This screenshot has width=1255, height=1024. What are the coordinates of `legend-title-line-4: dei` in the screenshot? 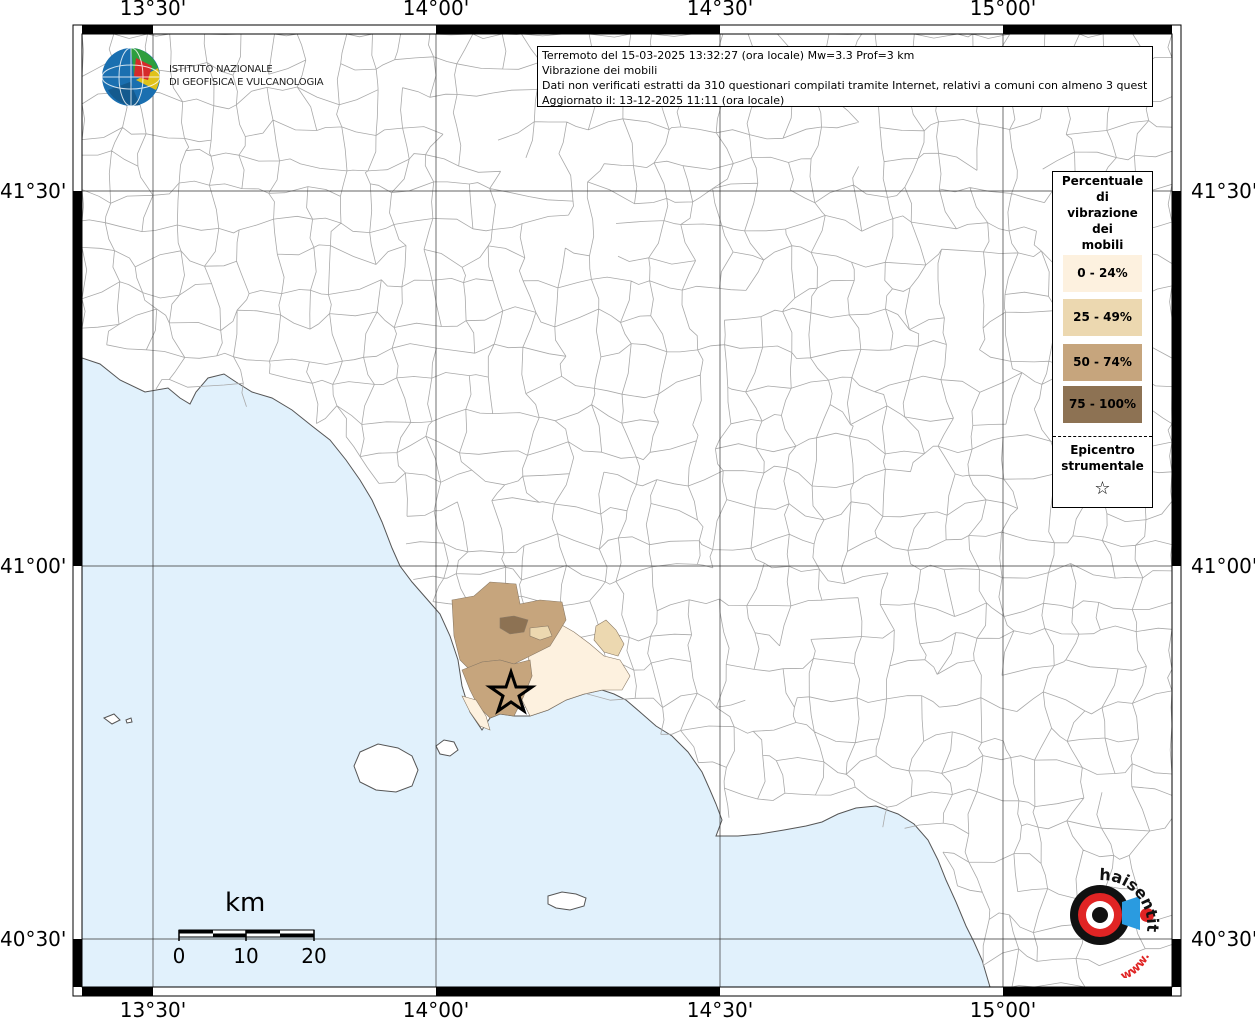 It's located at (1102, 229).